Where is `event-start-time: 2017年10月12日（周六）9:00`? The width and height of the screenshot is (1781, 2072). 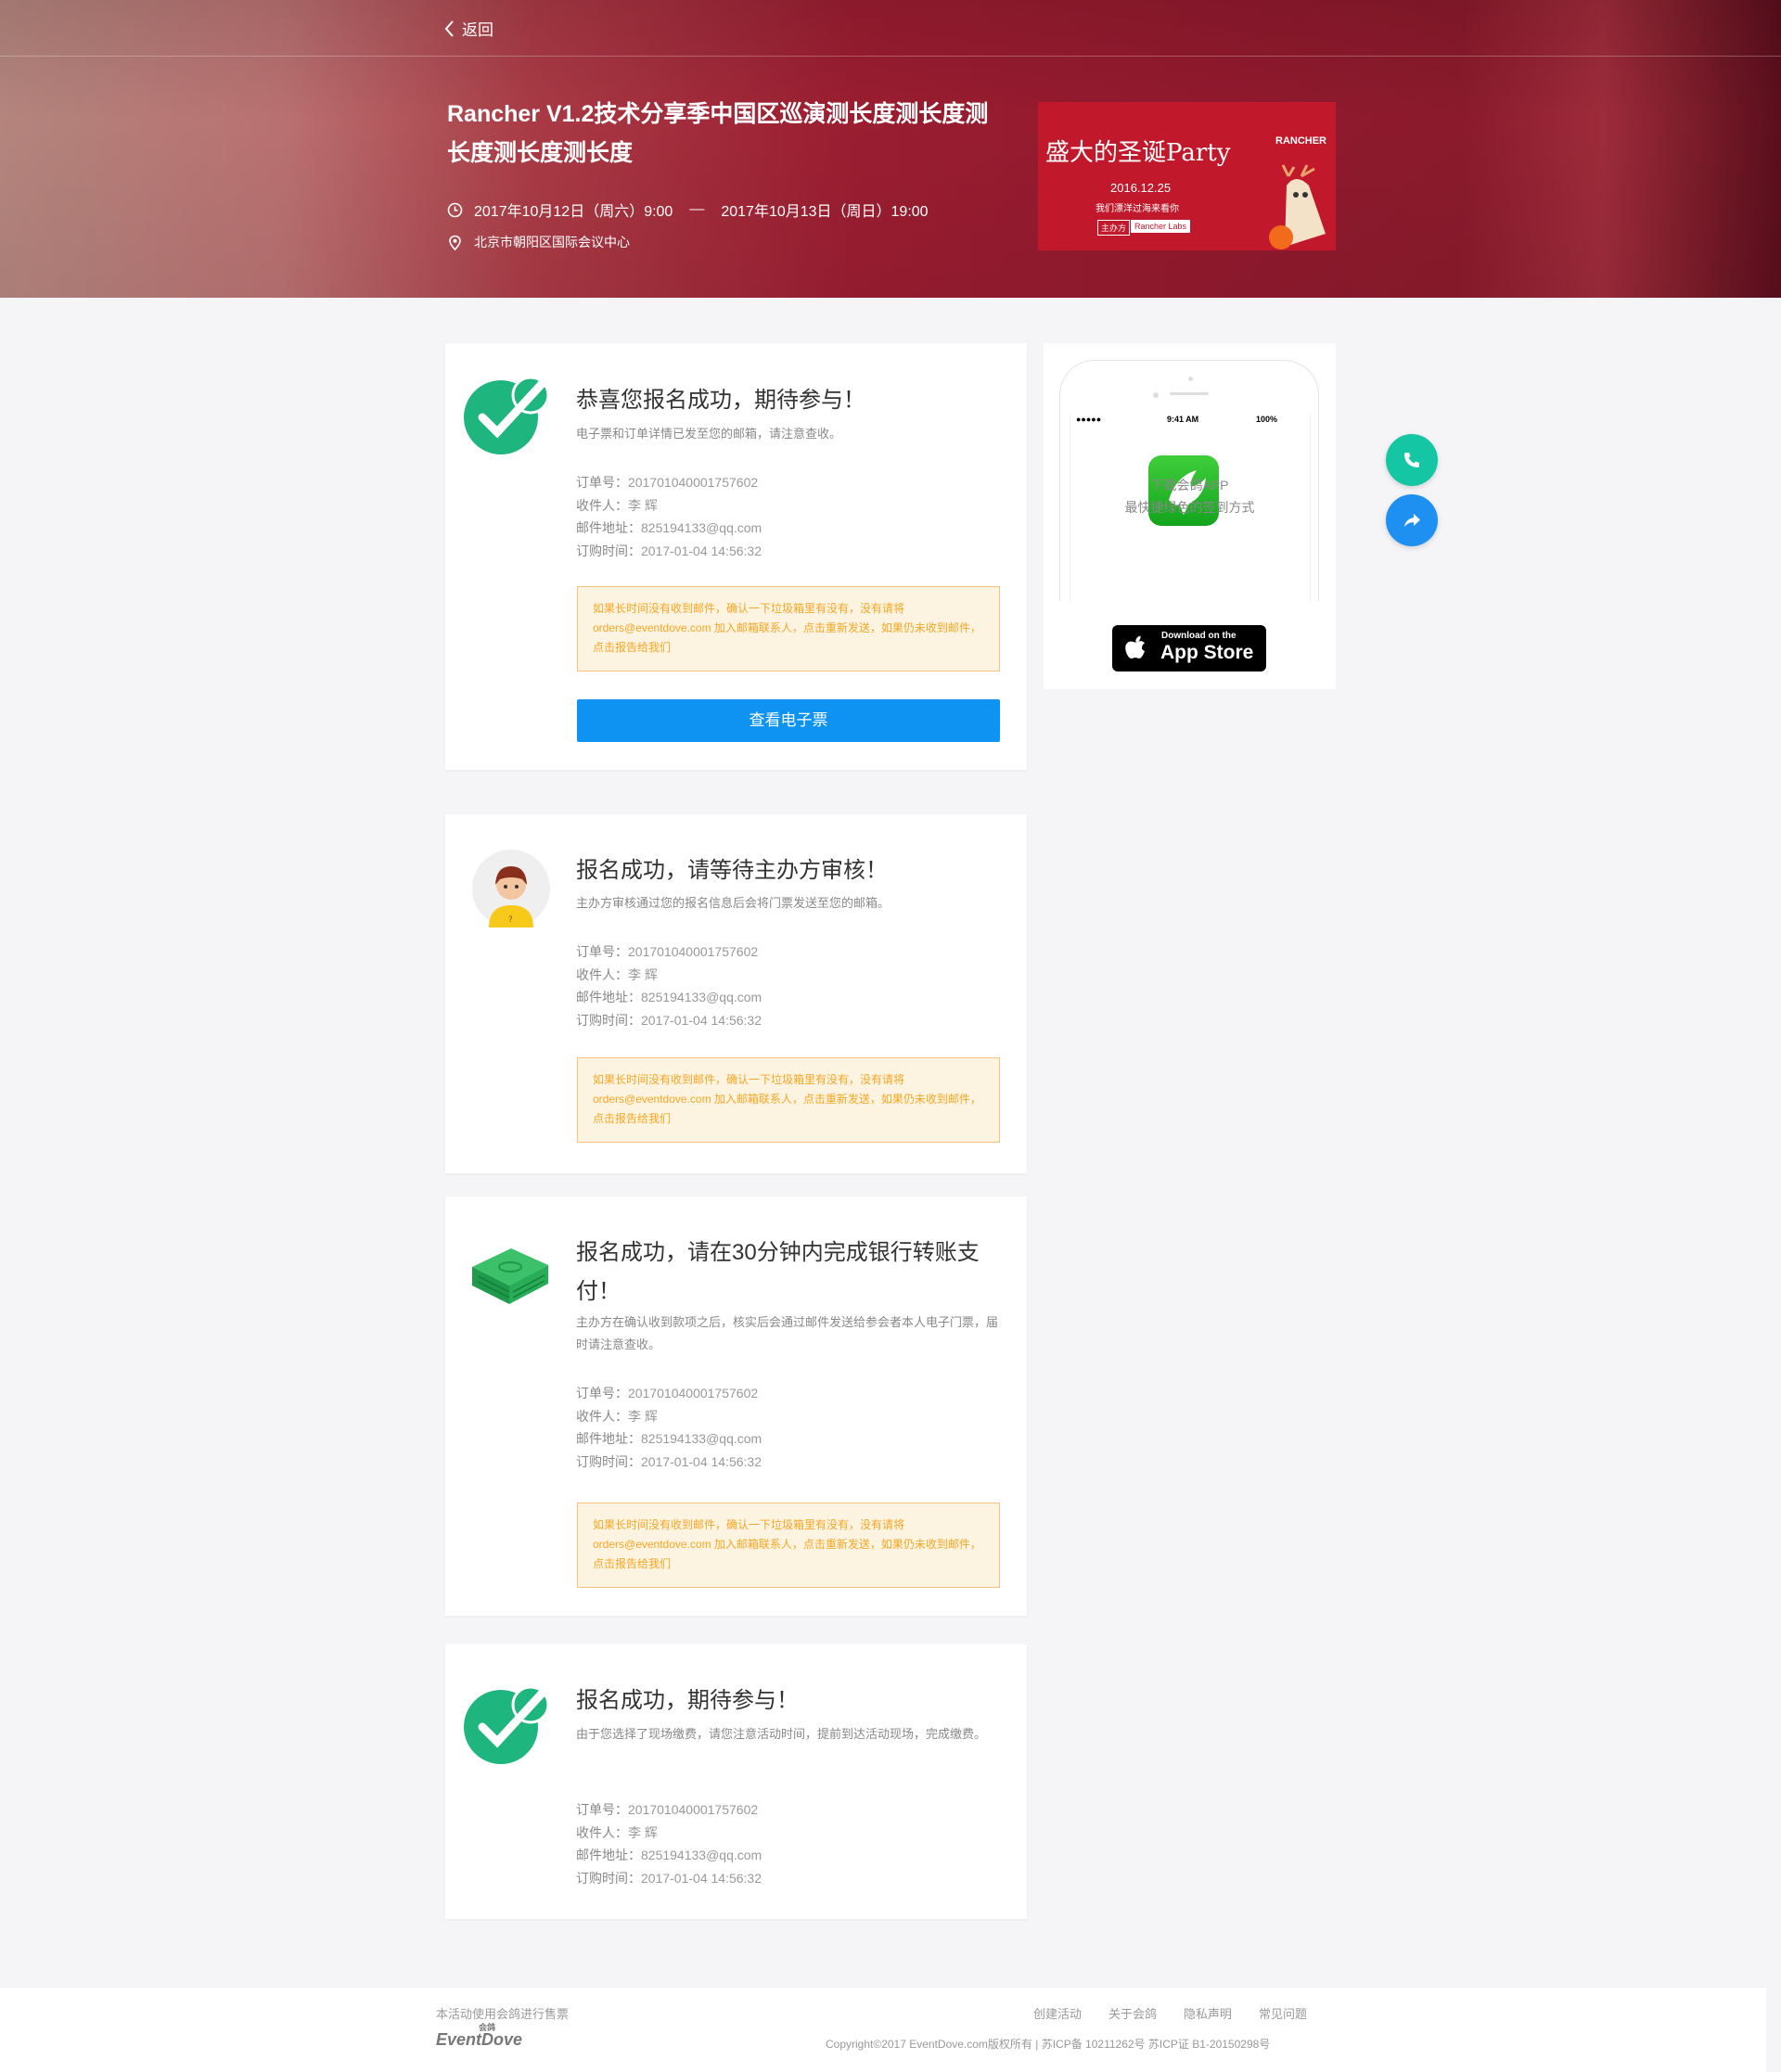 event-start-time: 2017年10月12日（周六）9:00 is located at coordinates (573, 212).